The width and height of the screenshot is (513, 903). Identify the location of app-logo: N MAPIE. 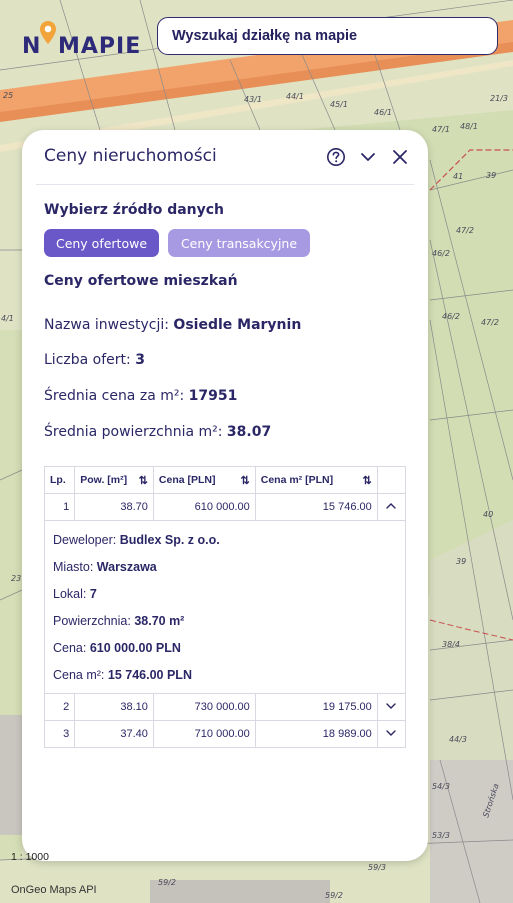
(81, 40).